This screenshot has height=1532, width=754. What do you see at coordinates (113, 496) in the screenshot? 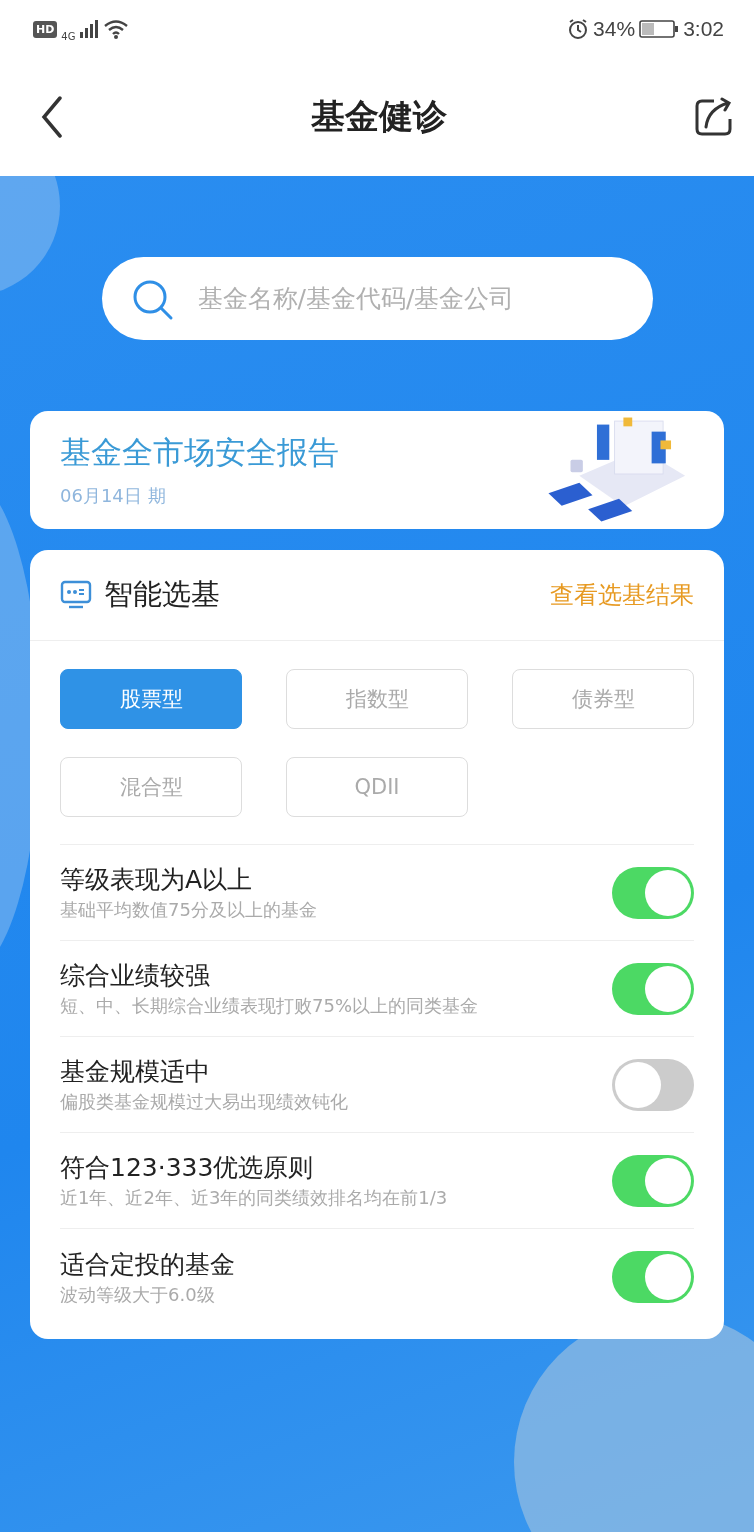
I see `report-date: 06月14日 期` at bounding box center [113, 496].